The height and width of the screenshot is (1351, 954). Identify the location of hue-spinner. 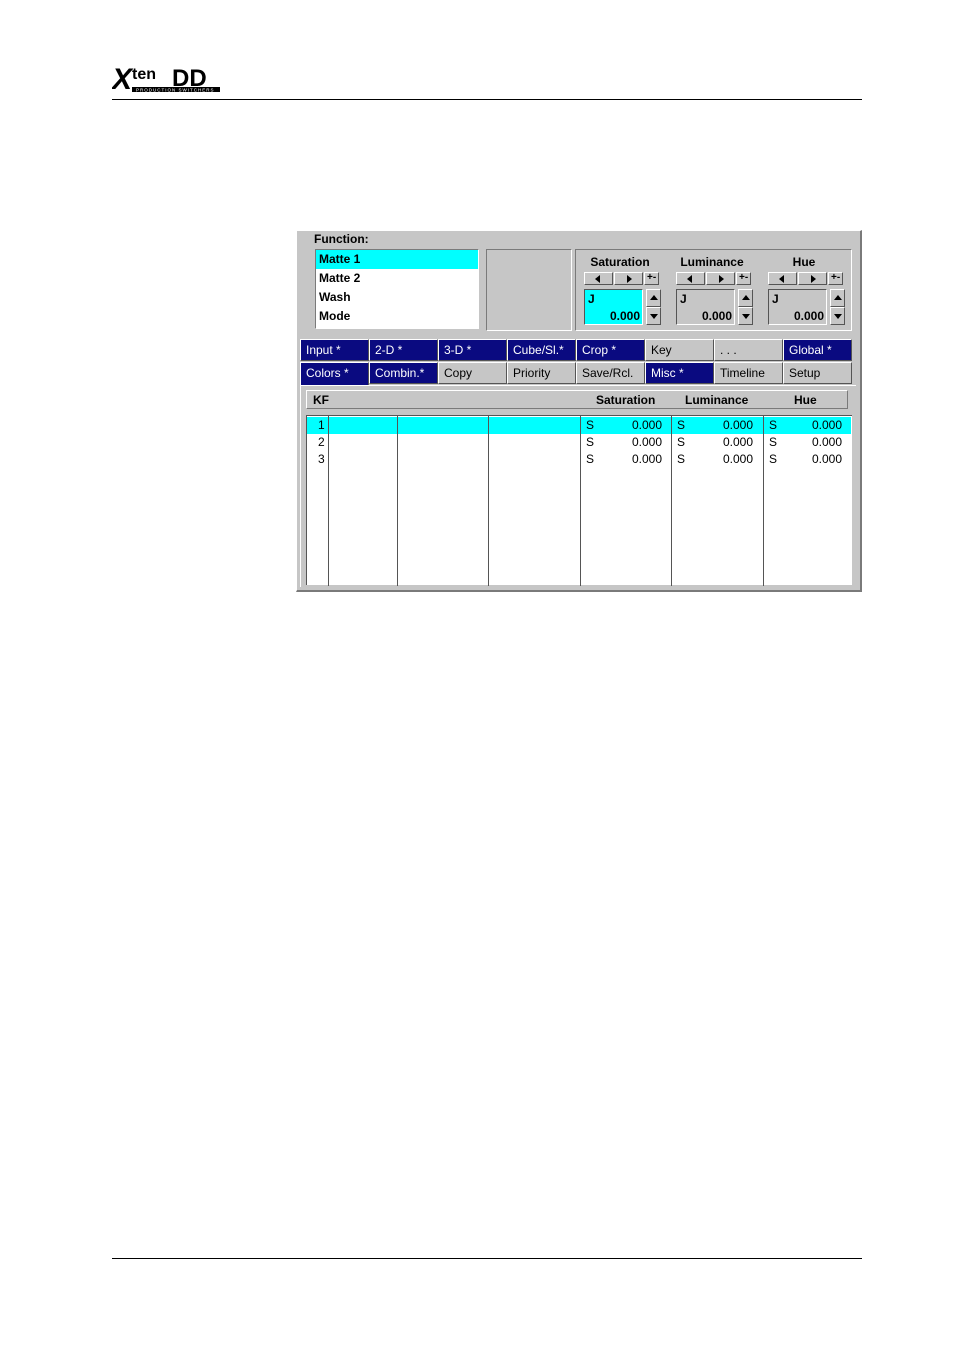
(837, 307).